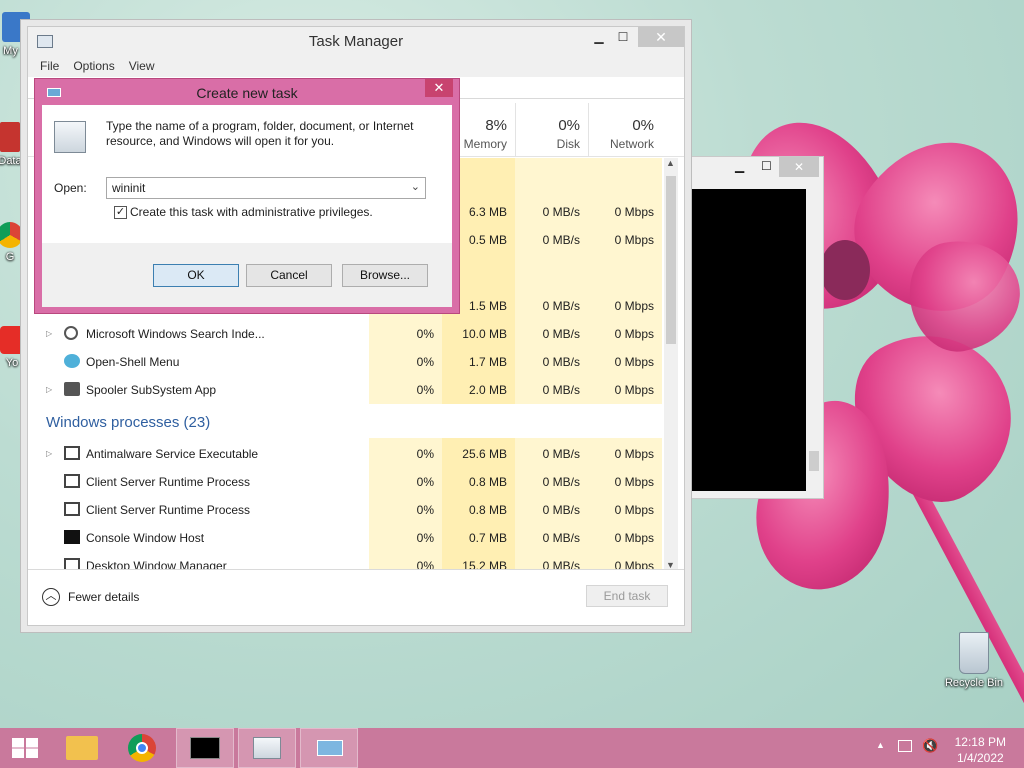 Image resolution: width=1024 pixels, height=768 pixels. I want to click on process-list-scrollbar: ▲ ▼, so click(671, 364).